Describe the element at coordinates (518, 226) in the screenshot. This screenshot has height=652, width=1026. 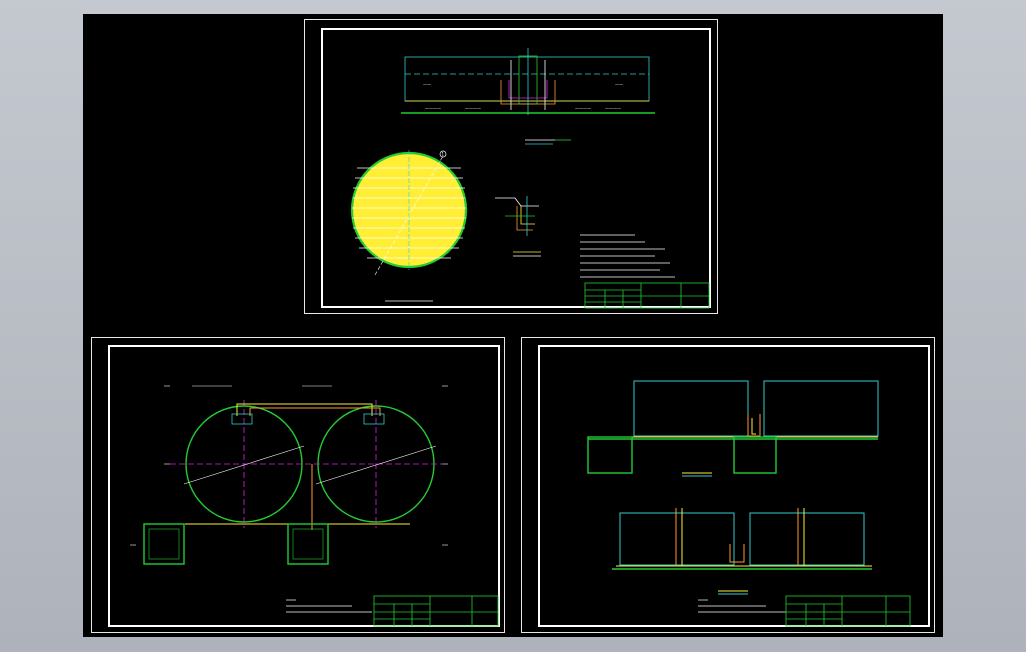
I see `detail-section` at that location.